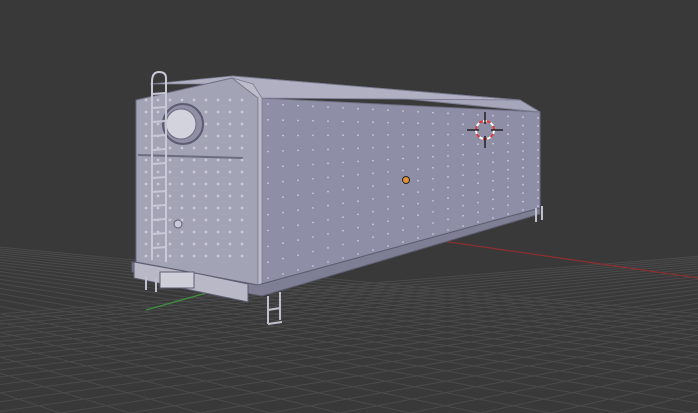 The image size is (698, 413). I want to click on object-origin-icon, so click(406, 180).